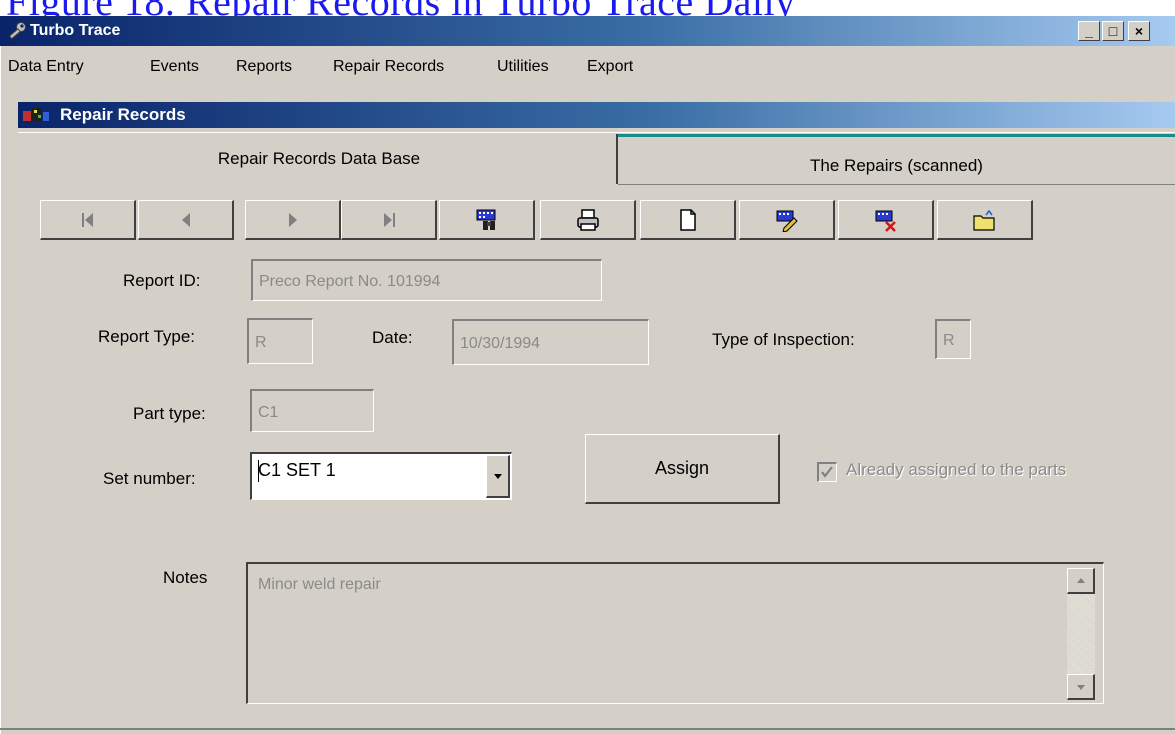  What do you see at coordinates (985, 220) in the screenshot?
I see `open-folder-button` at bounding box center [985, 220].